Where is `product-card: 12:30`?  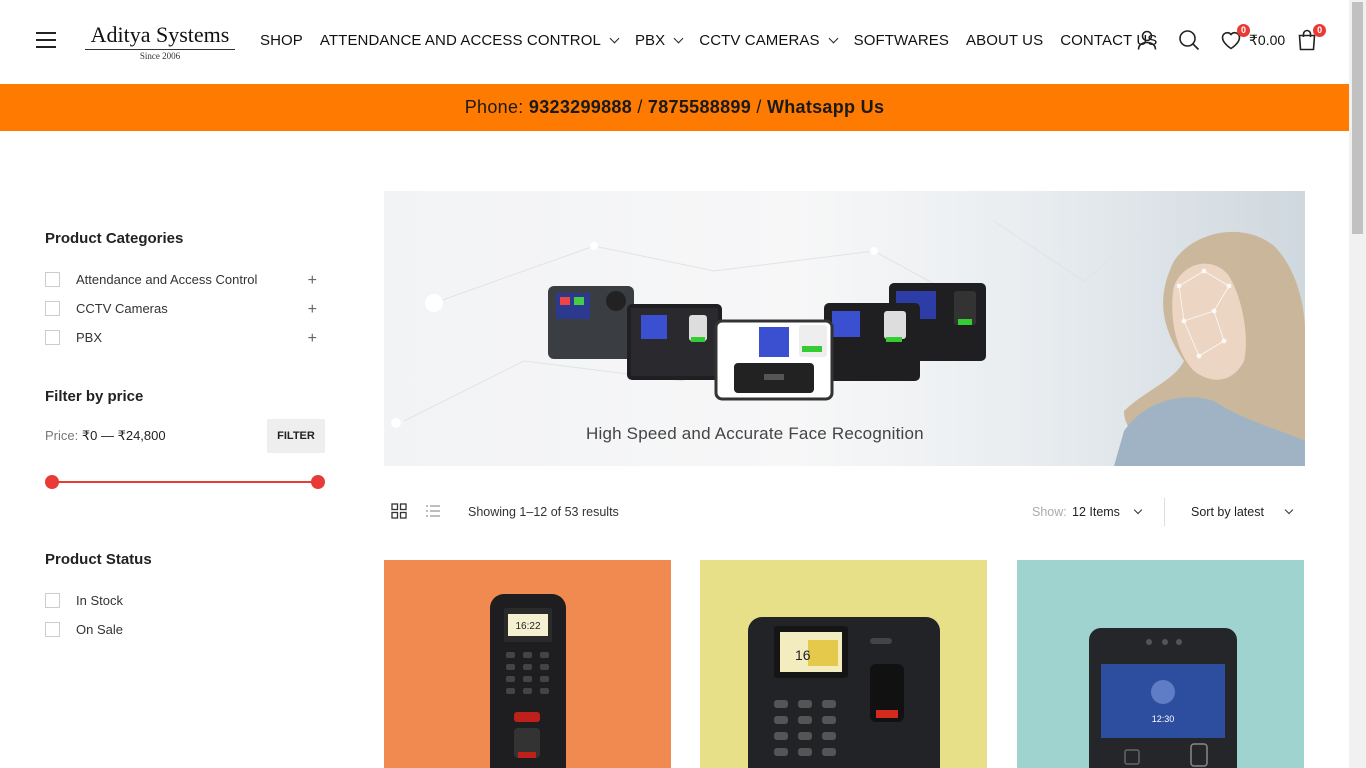
product-card: 12:30 is located at coordinates (1160, 664).